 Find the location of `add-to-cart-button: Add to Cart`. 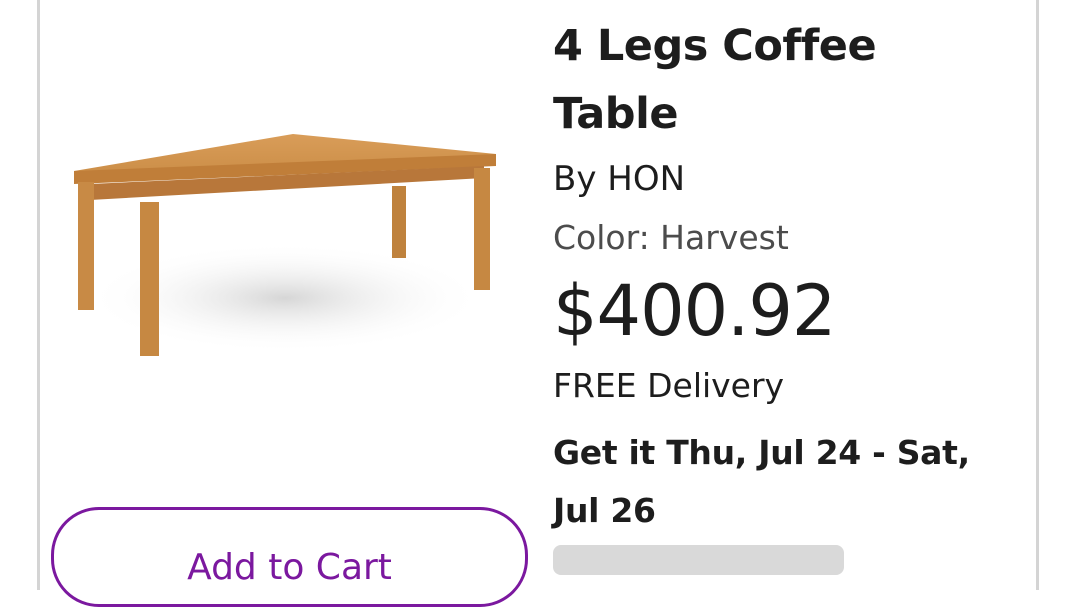

add-to-cart-button: Add to Cart is located at coordinates (289, 557).